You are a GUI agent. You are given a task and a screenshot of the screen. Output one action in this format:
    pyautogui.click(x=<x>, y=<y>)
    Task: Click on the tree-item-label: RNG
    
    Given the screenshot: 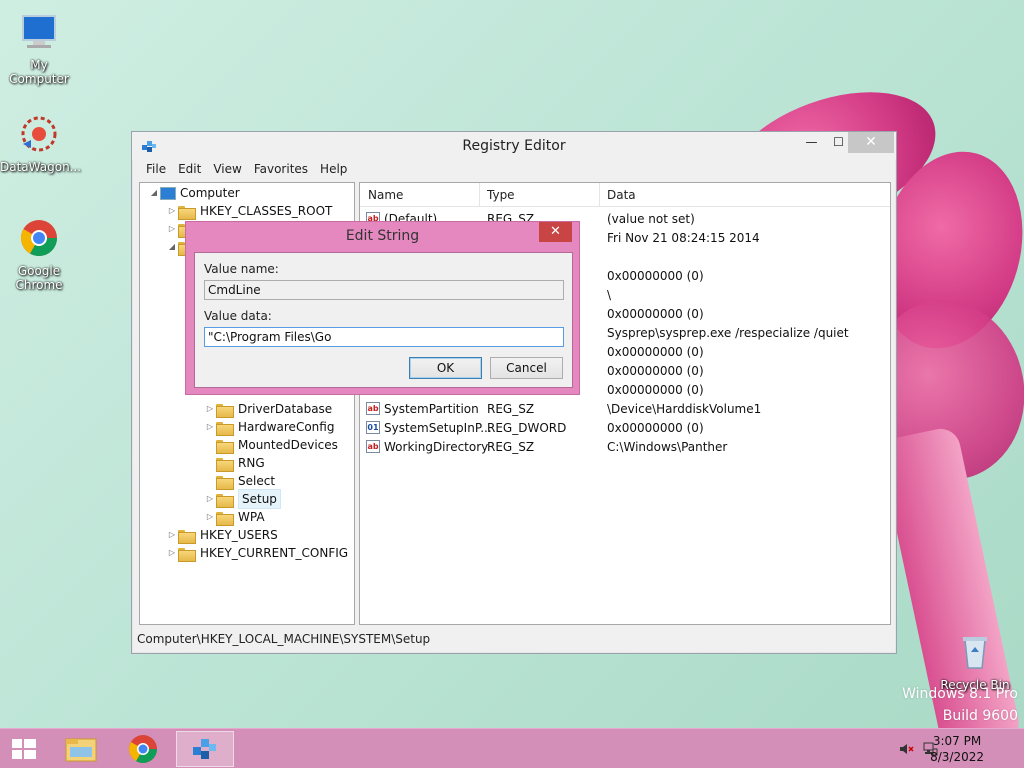 What is the action you would take?
    pyautogui.click(x=251, y=463)
    